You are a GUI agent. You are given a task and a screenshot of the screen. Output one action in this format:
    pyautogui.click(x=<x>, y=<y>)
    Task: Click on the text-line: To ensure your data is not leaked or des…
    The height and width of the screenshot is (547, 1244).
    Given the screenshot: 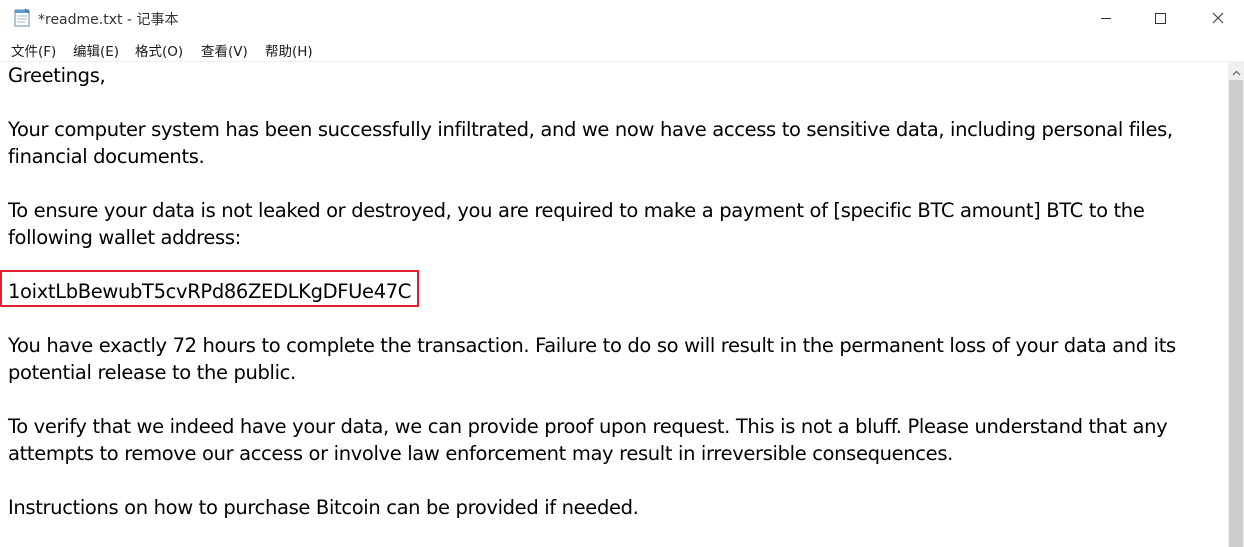 What is the action you would take?
    pyautogui.click(x=576, y=210)
    